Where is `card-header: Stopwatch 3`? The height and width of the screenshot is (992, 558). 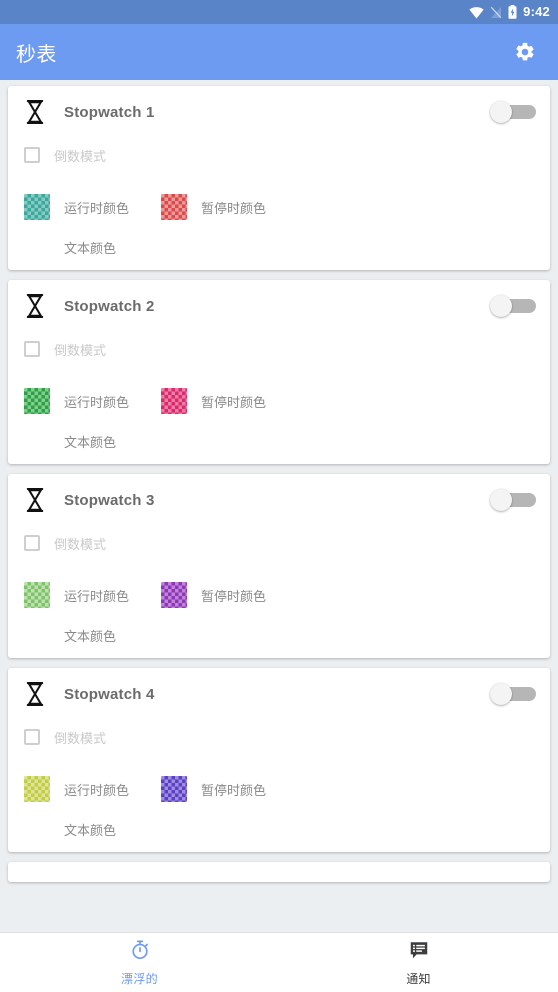 card-header: Stopwatch 3 is located at coordinates (279, 500).